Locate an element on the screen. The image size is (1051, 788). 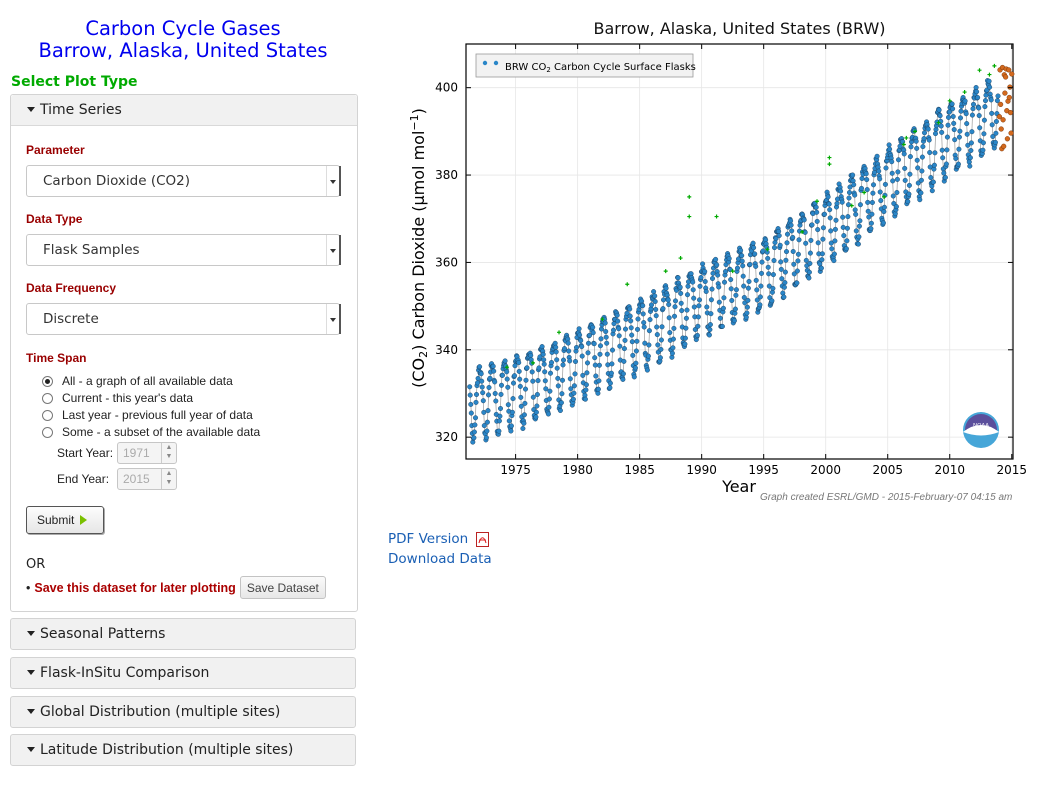
time-span-option-last-year: Last year - previous full year of data is located at coordinates (147, 415).